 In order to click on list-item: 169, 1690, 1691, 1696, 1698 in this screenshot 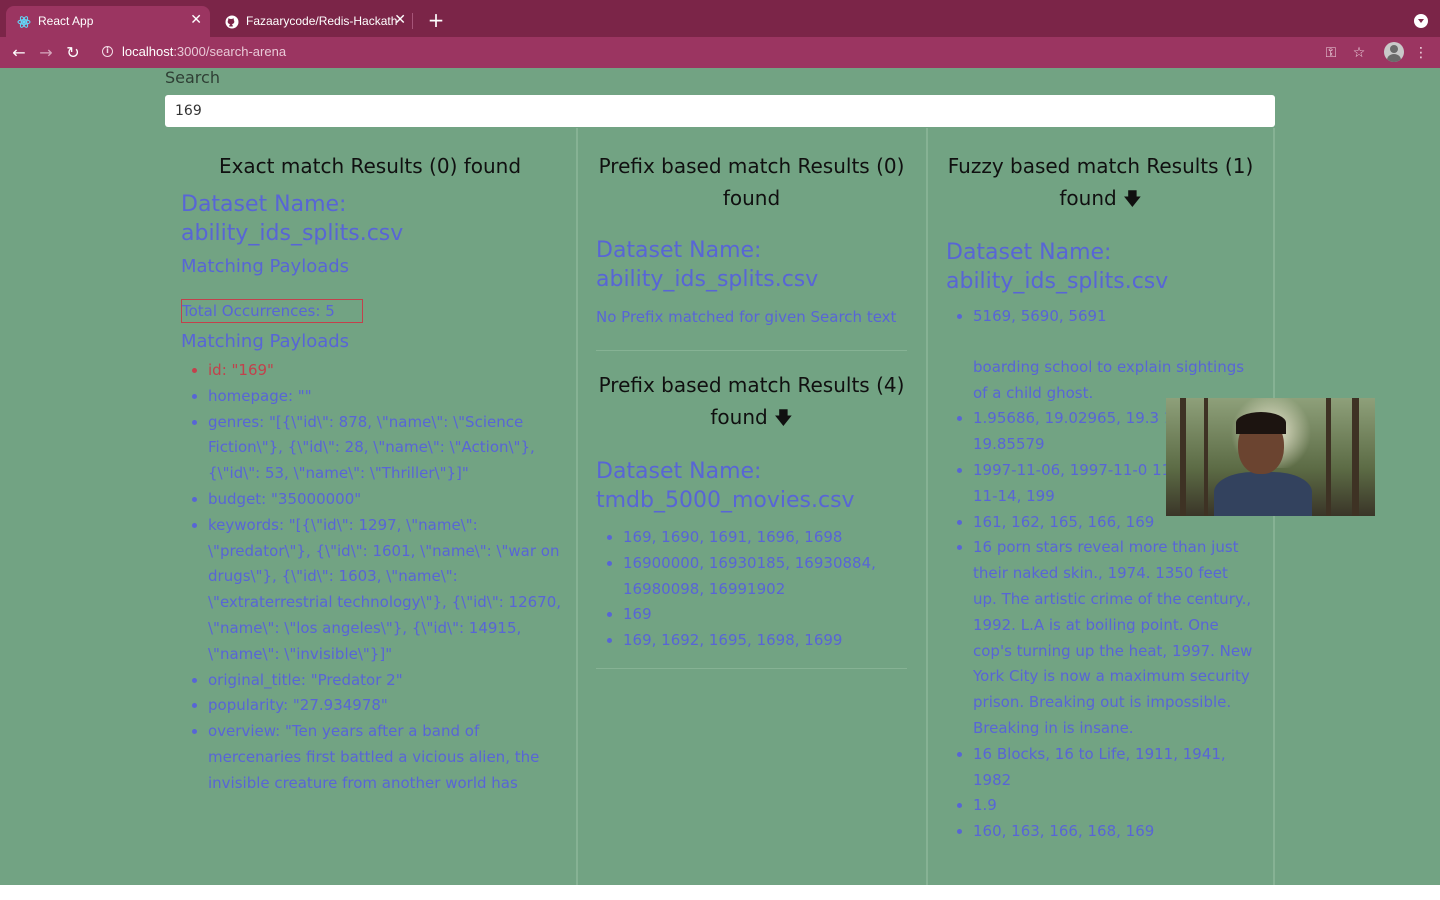, I will do `click(765, 538)`.